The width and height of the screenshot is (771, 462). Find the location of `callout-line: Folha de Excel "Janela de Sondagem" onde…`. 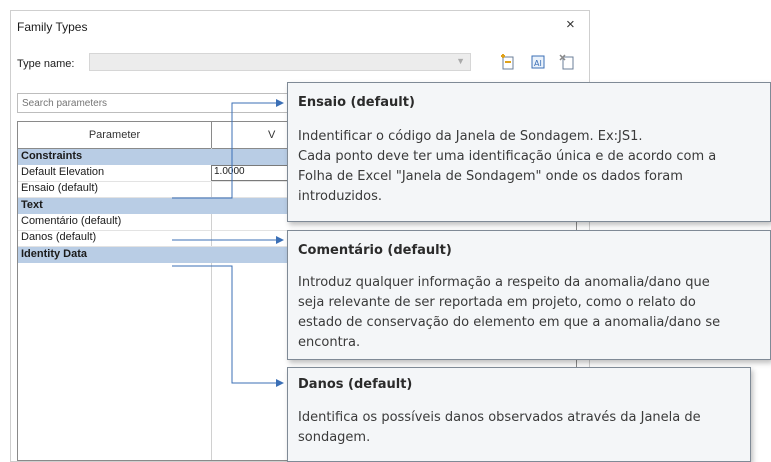

callout-line: Folha de Excel "Janela de Sondagem" onde… is located at coordinates (490, 176).